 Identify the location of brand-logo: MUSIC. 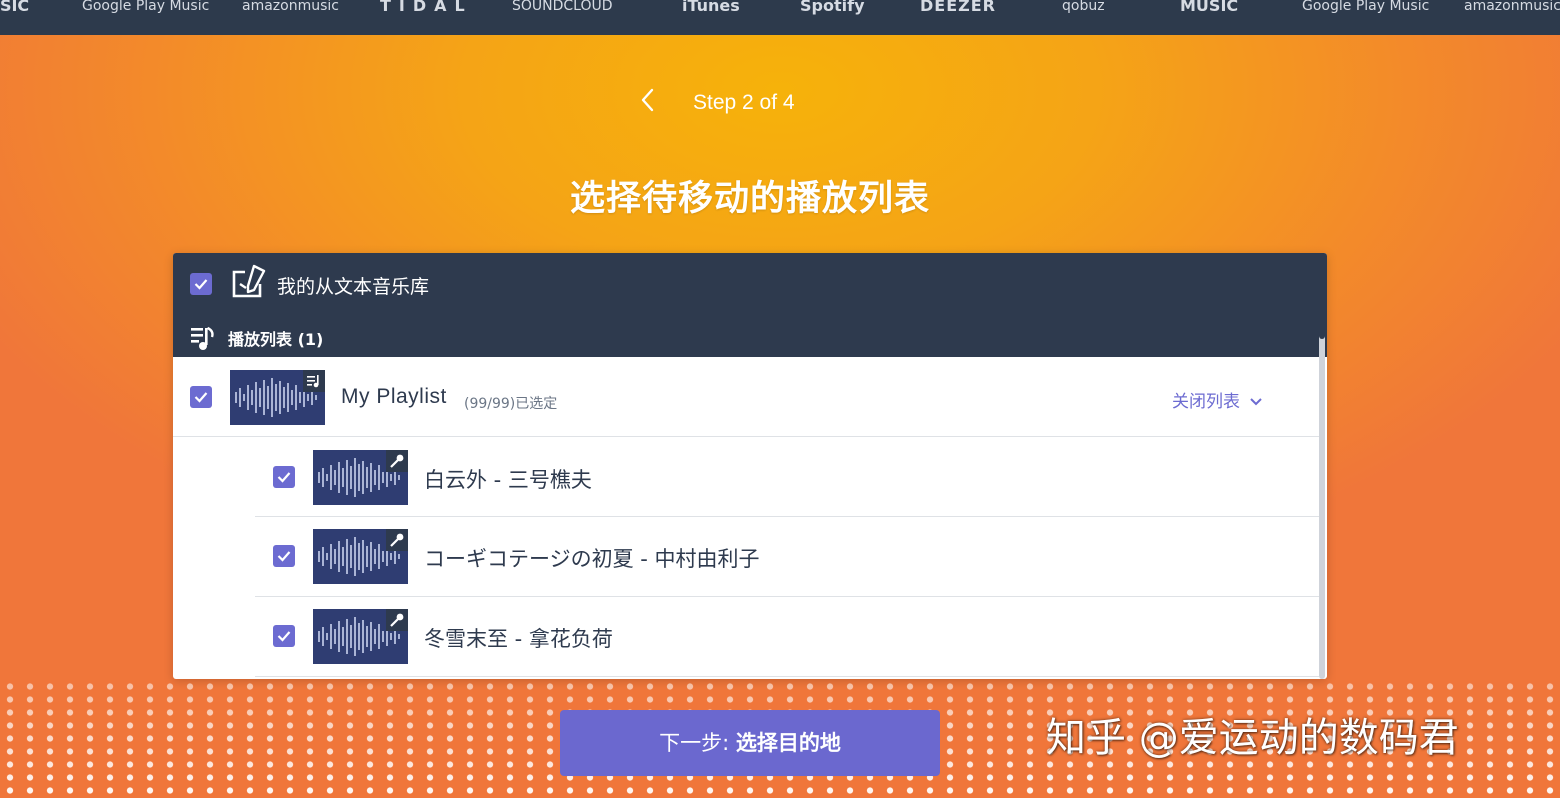
(1209, 7).